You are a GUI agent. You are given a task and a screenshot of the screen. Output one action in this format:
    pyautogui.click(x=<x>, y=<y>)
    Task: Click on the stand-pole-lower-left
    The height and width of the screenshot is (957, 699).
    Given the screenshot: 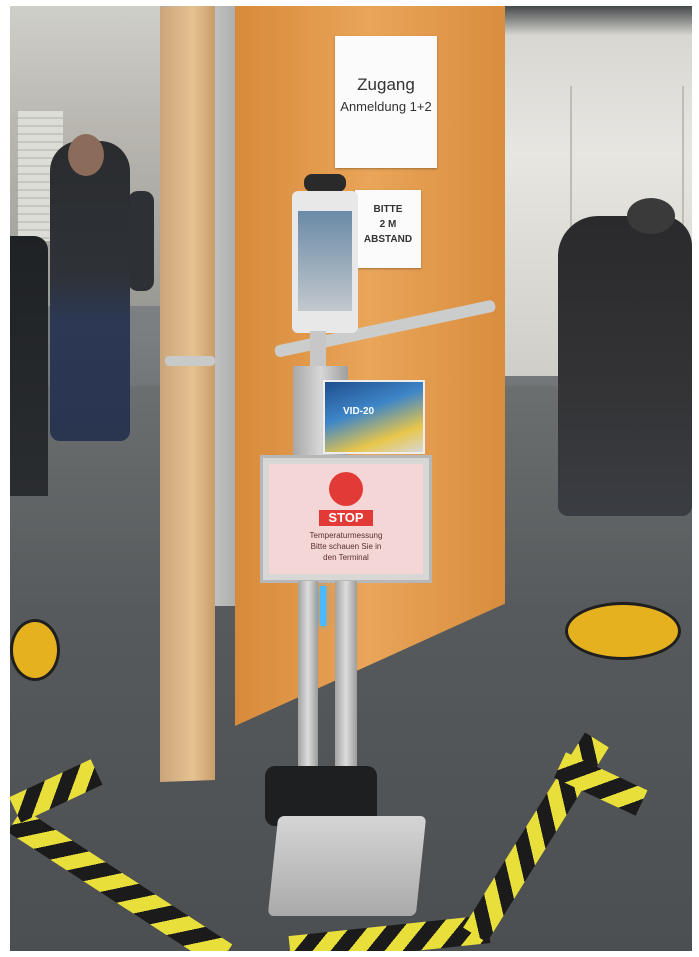 What is the action you would take?
    pyautogui.click(x=308, y=678)
    